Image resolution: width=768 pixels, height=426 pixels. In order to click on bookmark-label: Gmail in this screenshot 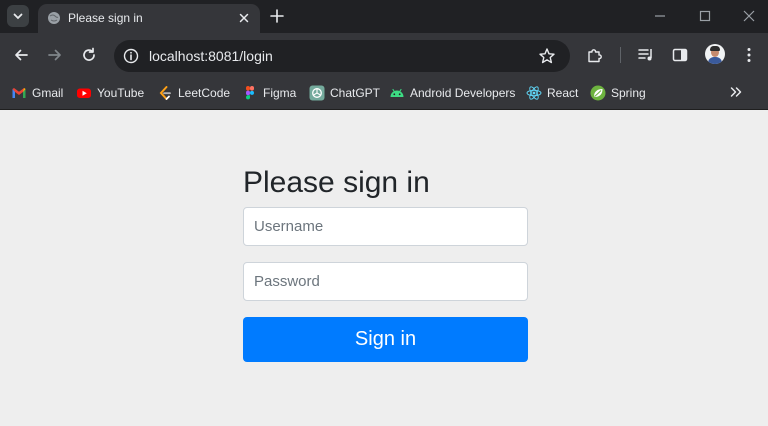, I will do `click(48, 93)`.